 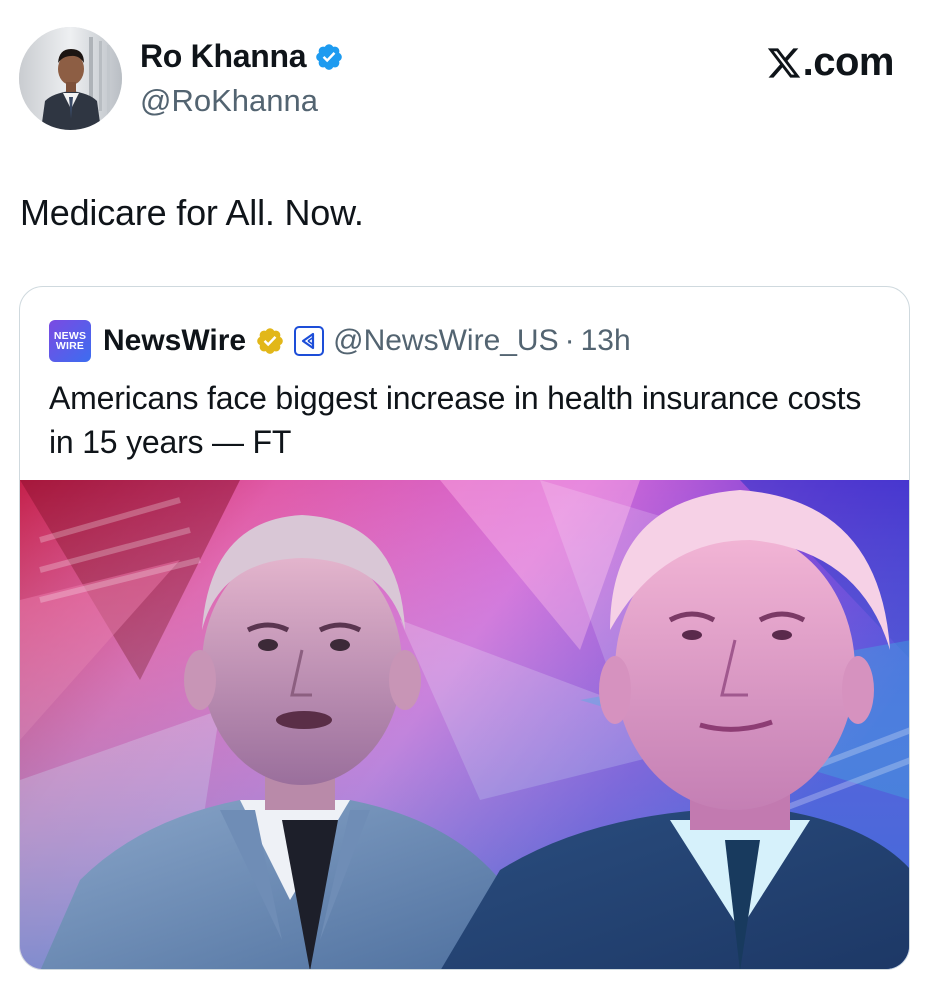 I want to click on author-name: Ro Khanna, so click(x=223, y=56).